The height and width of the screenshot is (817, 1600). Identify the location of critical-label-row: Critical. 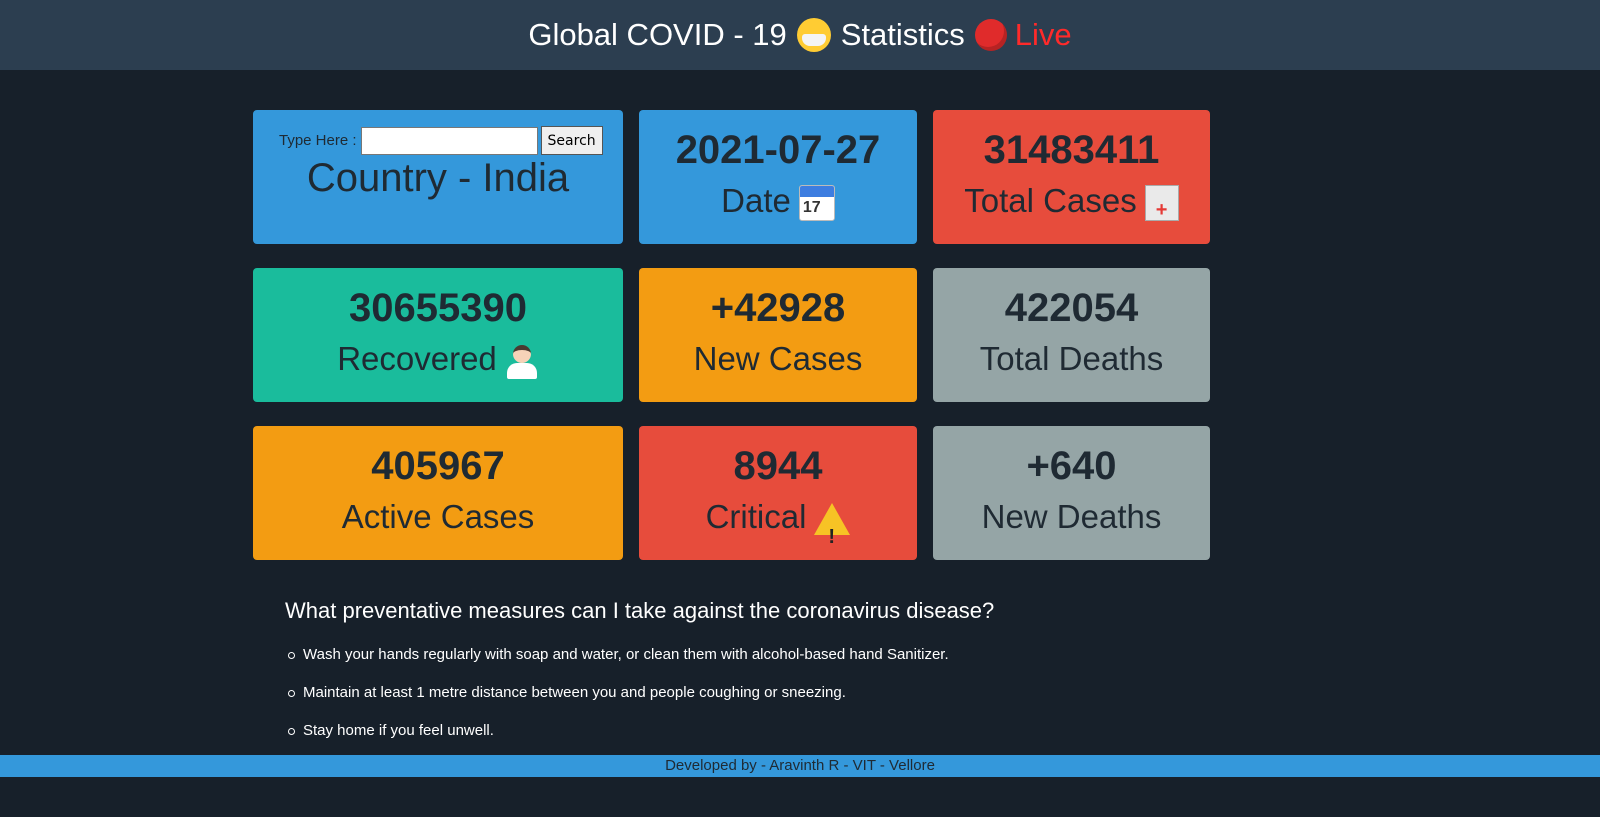
(778, 527).